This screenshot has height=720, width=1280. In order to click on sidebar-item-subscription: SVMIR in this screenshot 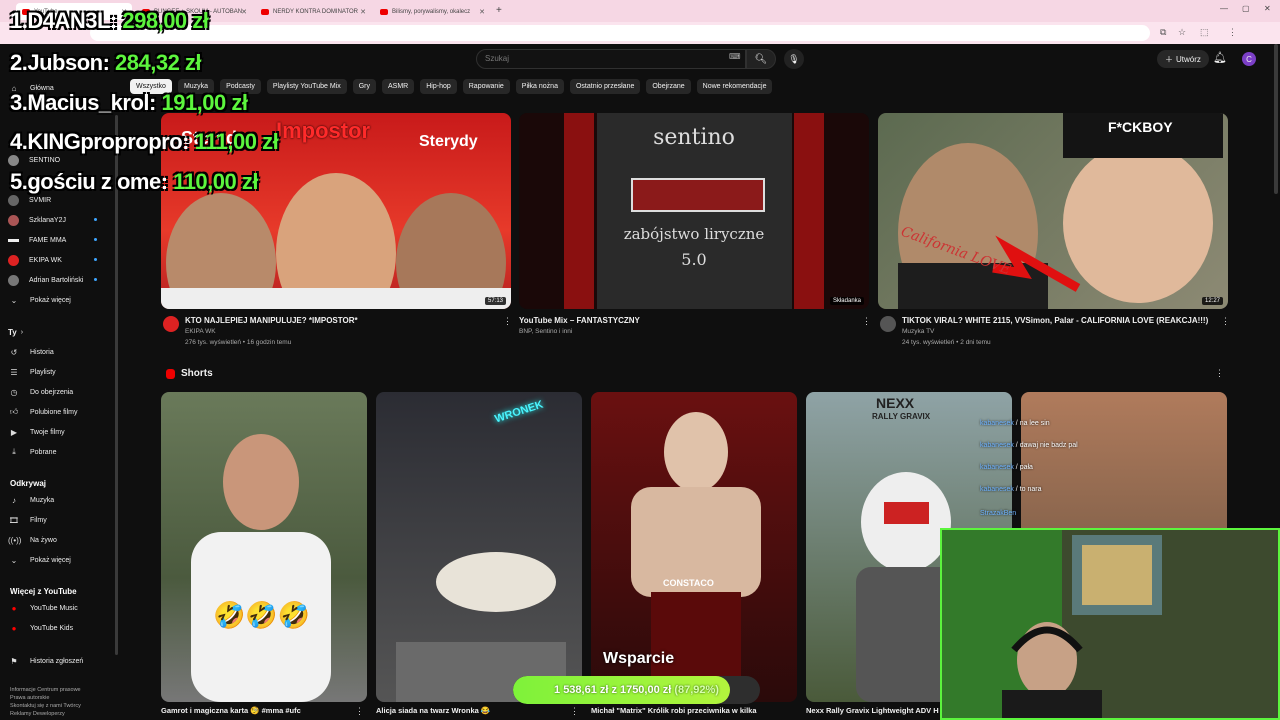, I will do `click(29, 200)`.